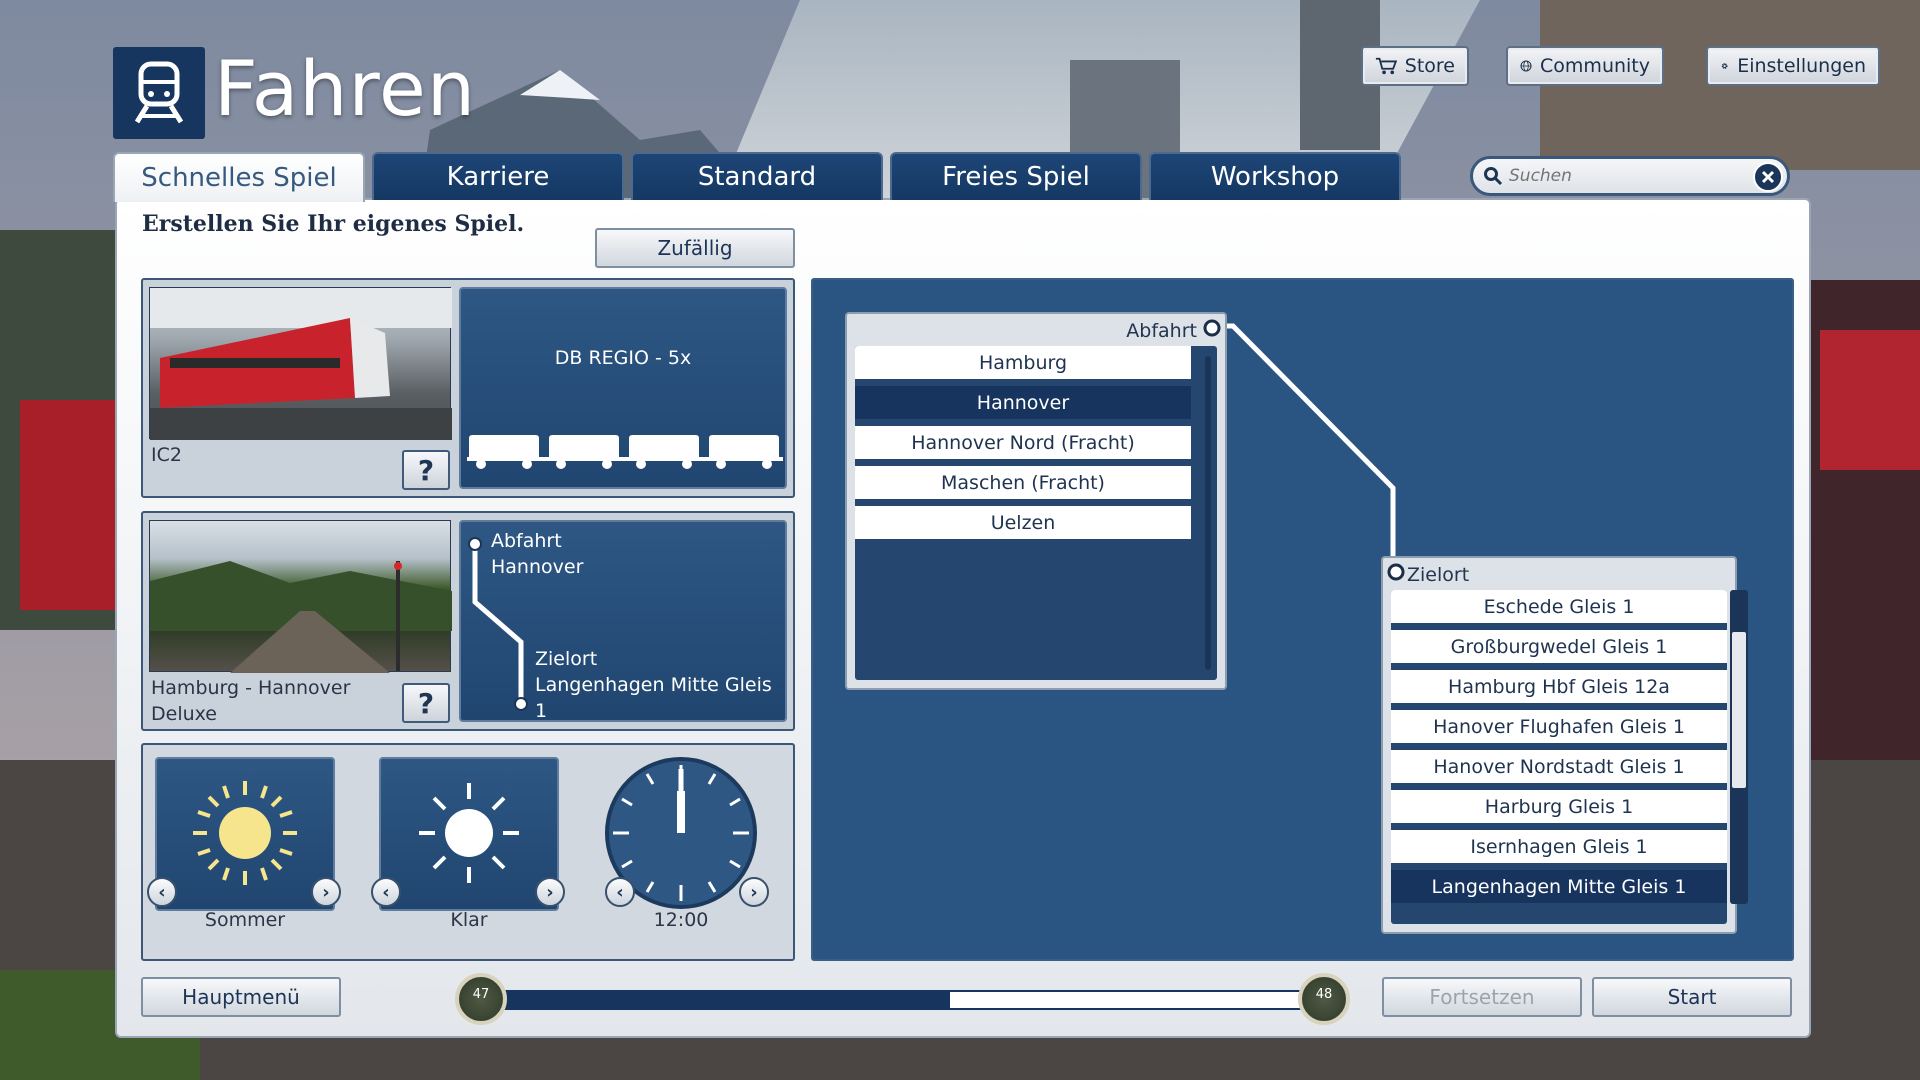  I want to click on destination-node-icon, so click(1396, 572).